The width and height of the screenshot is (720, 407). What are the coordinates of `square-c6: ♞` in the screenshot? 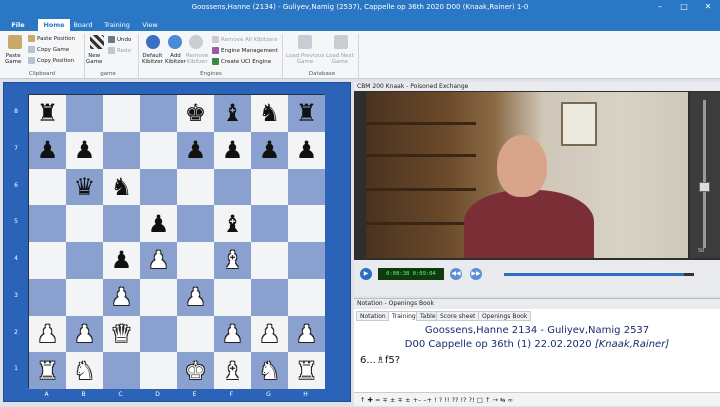 It's located at (121, 187).